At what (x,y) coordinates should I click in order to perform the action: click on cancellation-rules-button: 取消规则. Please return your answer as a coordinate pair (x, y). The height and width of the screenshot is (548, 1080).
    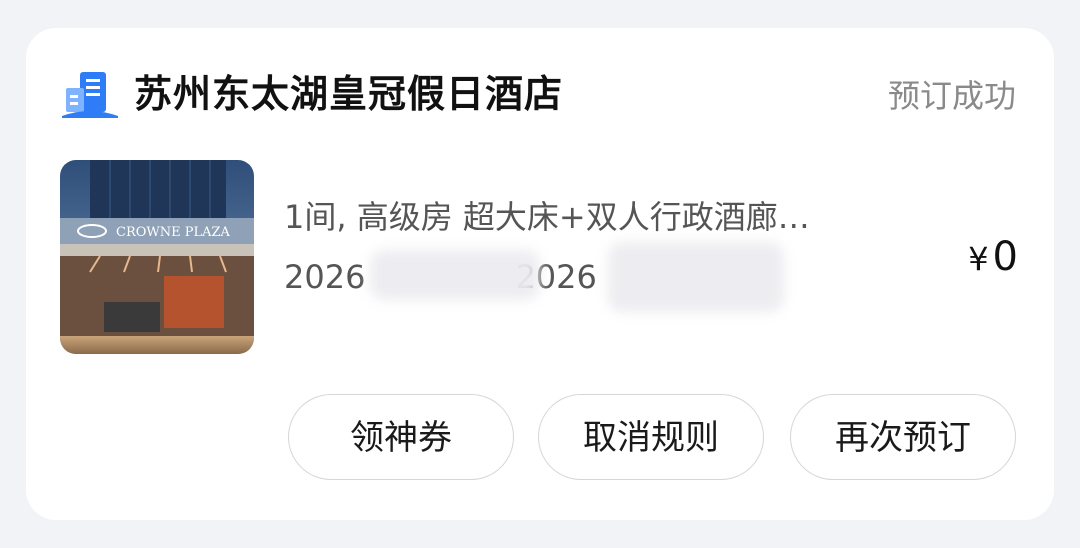
    Looking at the image, I should click on (651, 437).